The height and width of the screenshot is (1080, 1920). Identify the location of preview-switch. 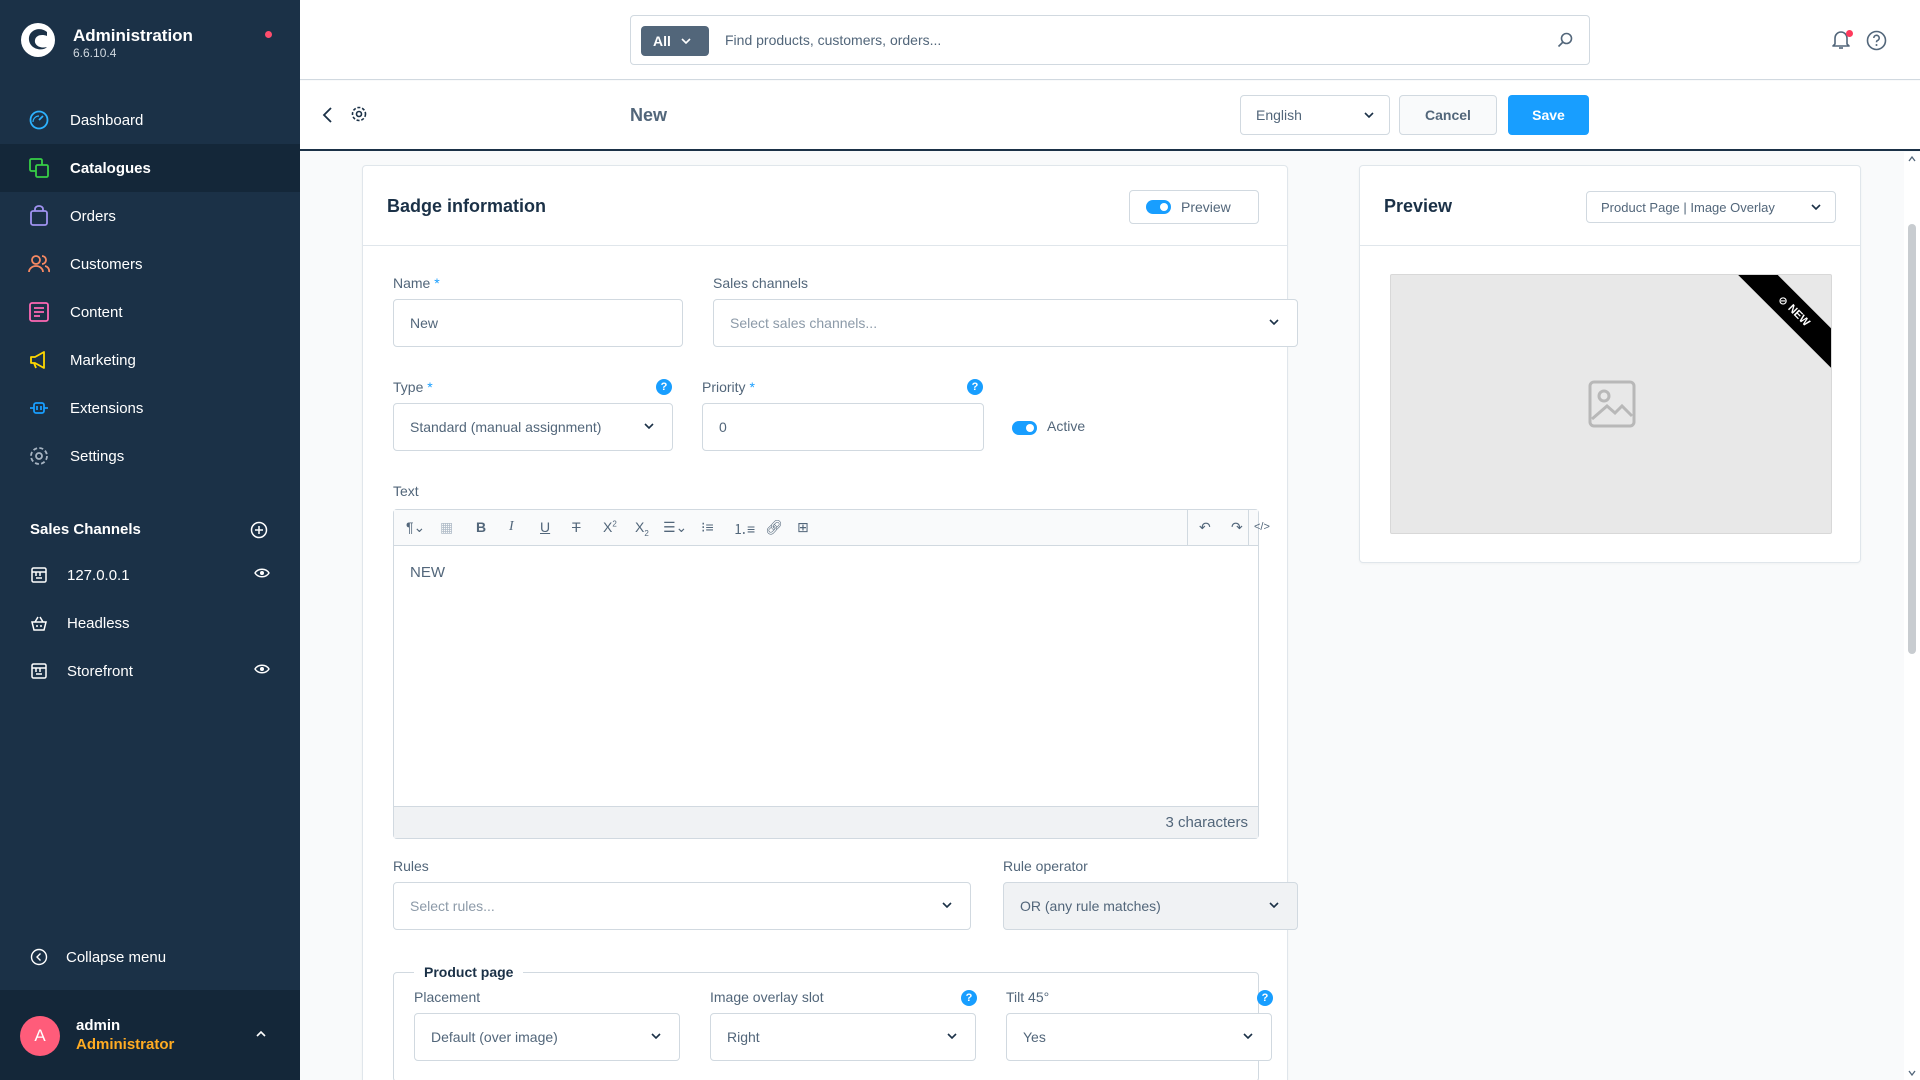
(1158, 207).